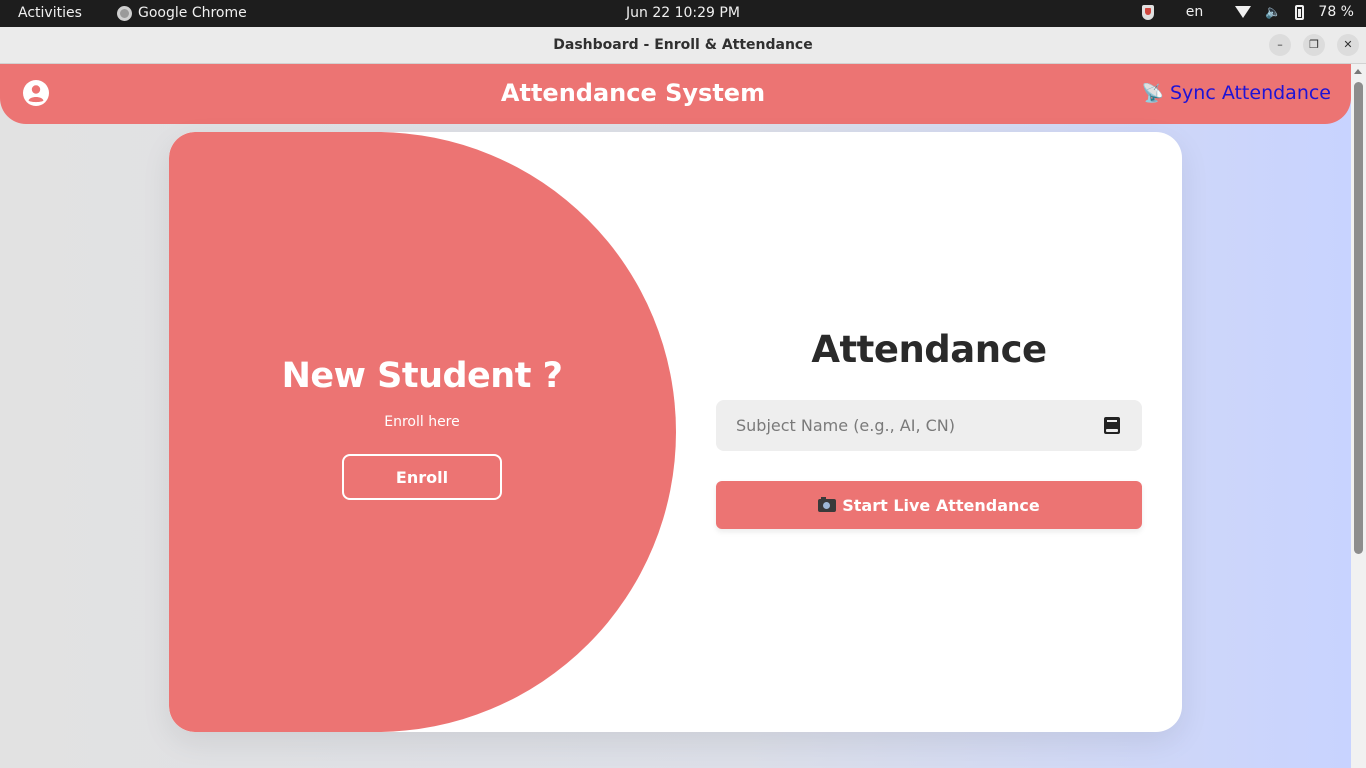  I want to click on attendance-heading: Attendance, so click(929, 349).